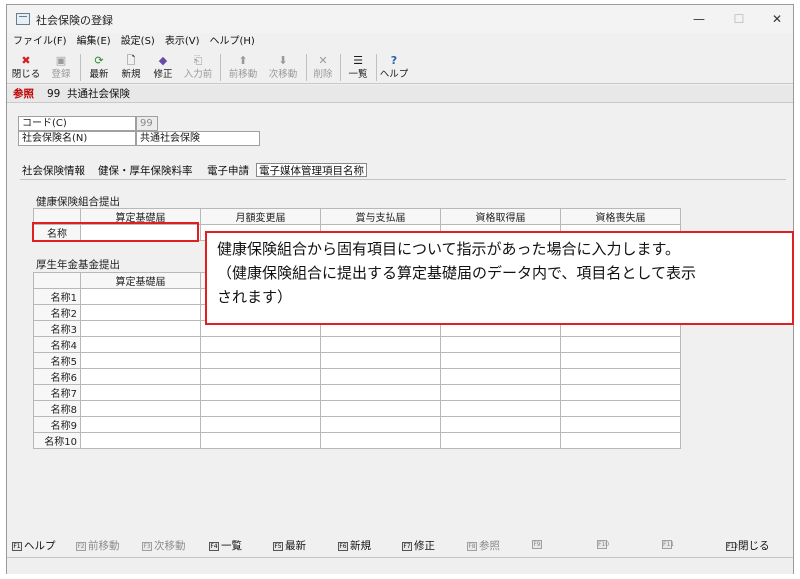 The width and height of the screenshot is (800, 579). Describe the element at coordinates (228, 171) in the screenshot. I see `tab-e-filing: 電子申請` at that location.